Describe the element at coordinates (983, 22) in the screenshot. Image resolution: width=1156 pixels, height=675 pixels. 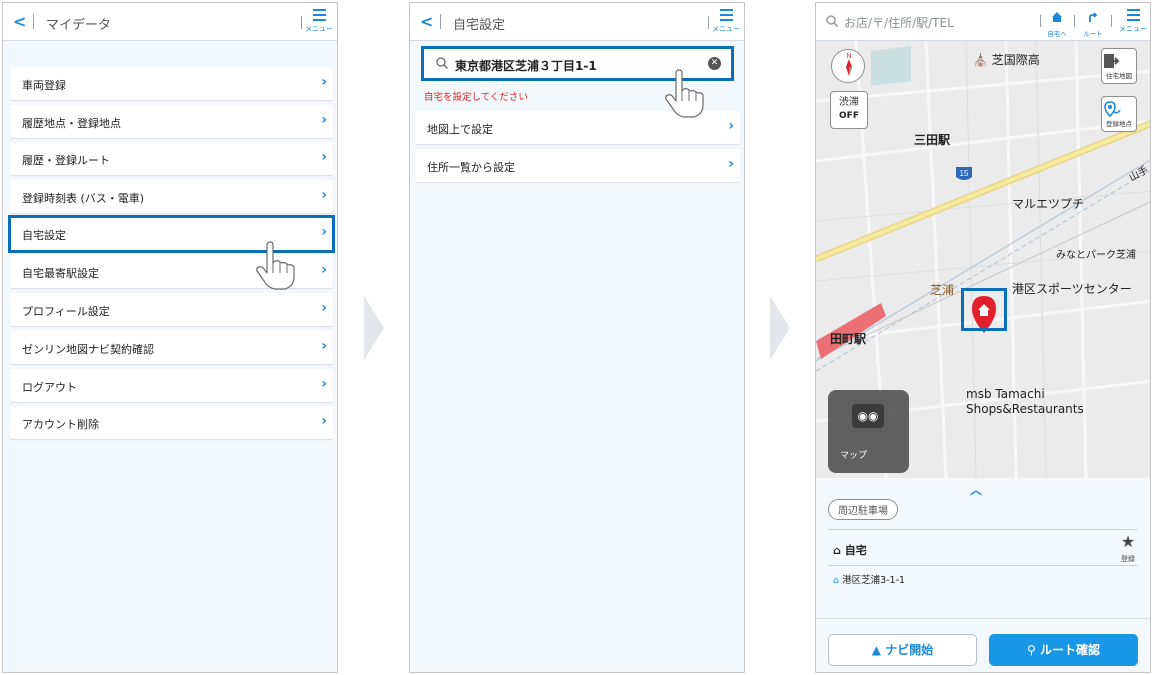
I see `header: お店/〒/住所/駅/TEL 自宅へ ルート メニュー` at that location.